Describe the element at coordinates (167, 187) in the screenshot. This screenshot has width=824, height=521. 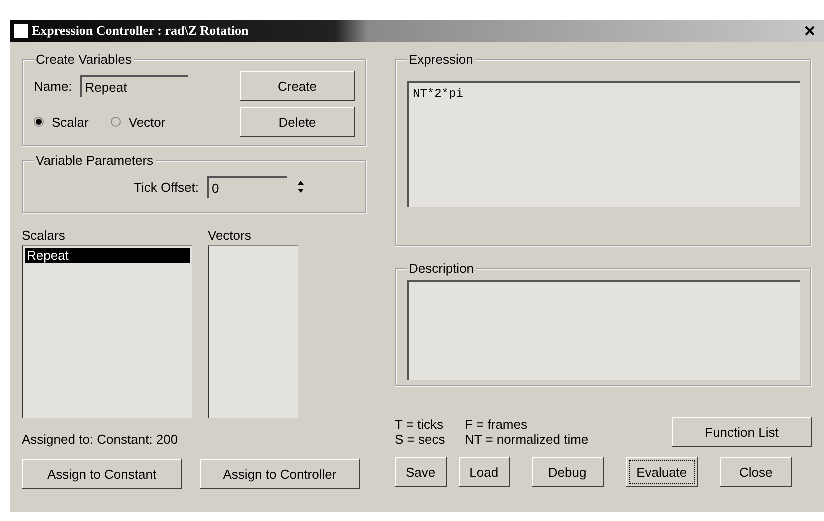
I see `tick-offset-label: Tick Offset:` at that location.